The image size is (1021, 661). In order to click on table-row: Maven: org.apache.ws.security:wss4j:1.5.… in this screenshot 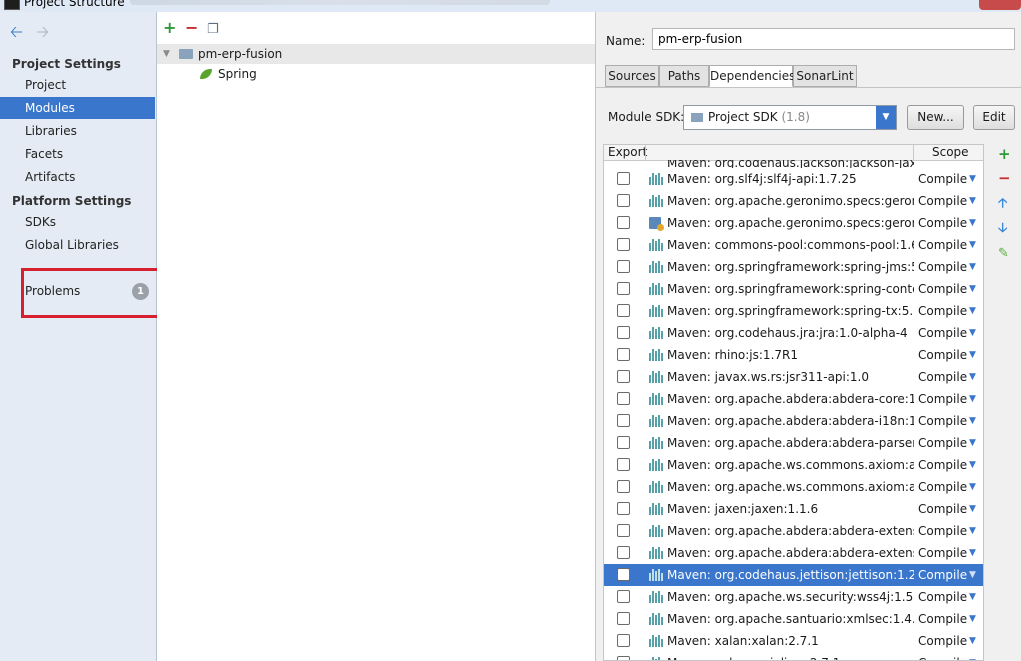, I will do `click(793, 597)`.